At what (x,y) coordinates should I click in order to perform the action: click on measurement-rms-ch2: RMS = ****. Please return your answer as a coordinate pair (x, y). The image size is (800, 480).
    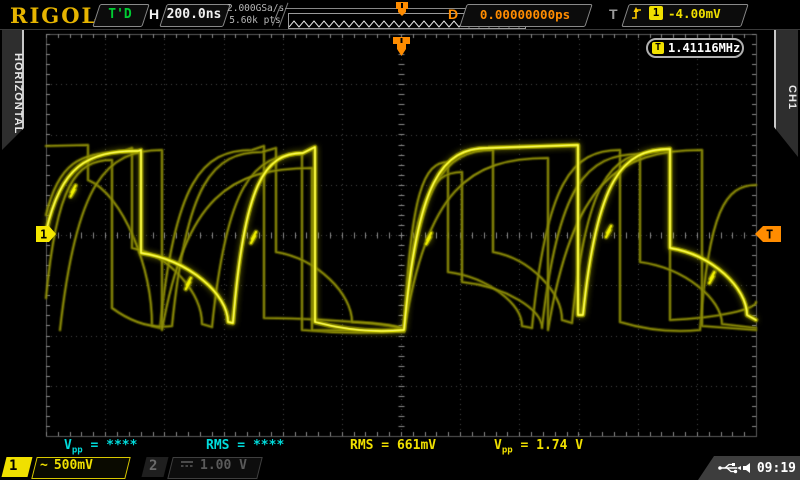
    Looking at the image, I should click on (245, 445).